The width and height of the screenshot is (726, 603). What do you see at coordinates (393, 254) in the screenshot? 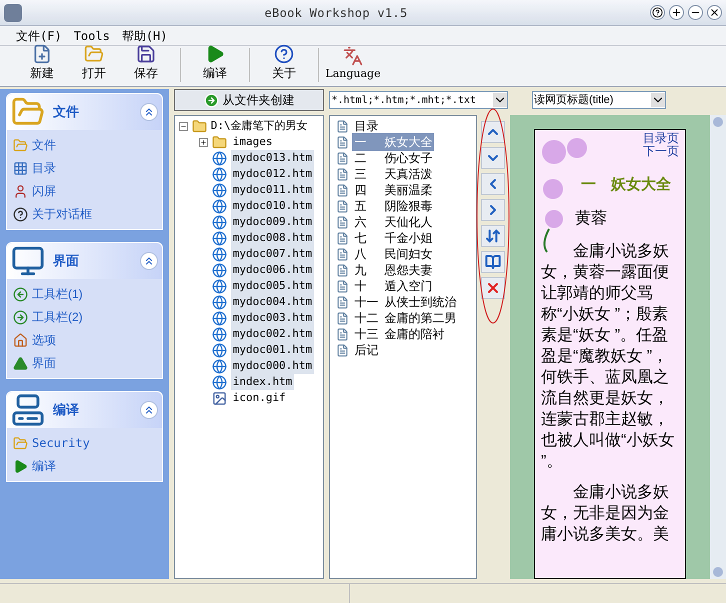
I see `chapter-item: 八 民间妇女` at bounding box center [393, 254].